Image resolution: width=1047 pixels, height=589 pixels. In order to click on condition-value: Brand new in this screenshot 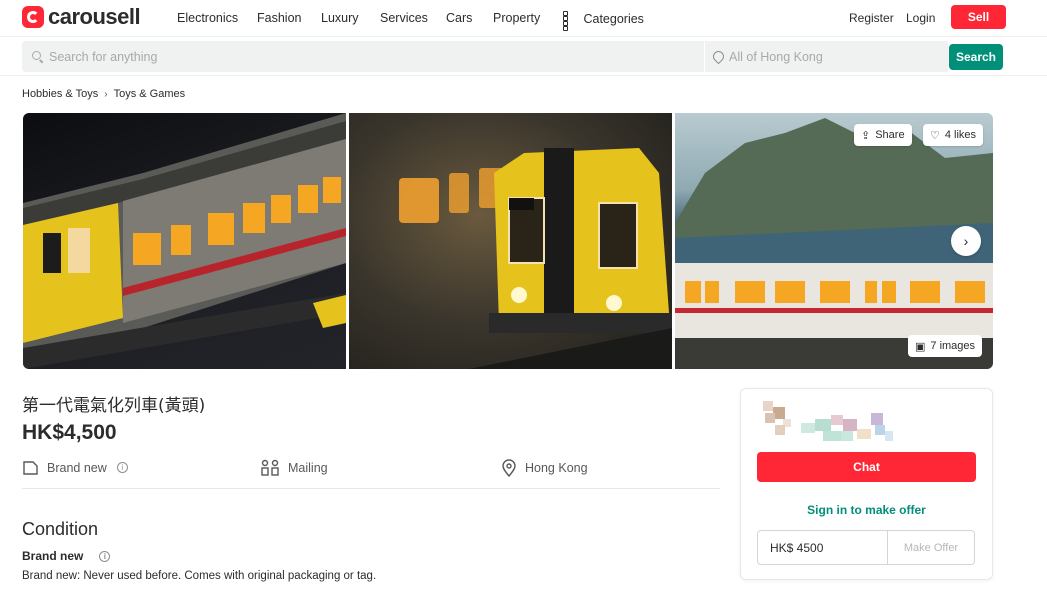, I will do `click(53, 556)`.